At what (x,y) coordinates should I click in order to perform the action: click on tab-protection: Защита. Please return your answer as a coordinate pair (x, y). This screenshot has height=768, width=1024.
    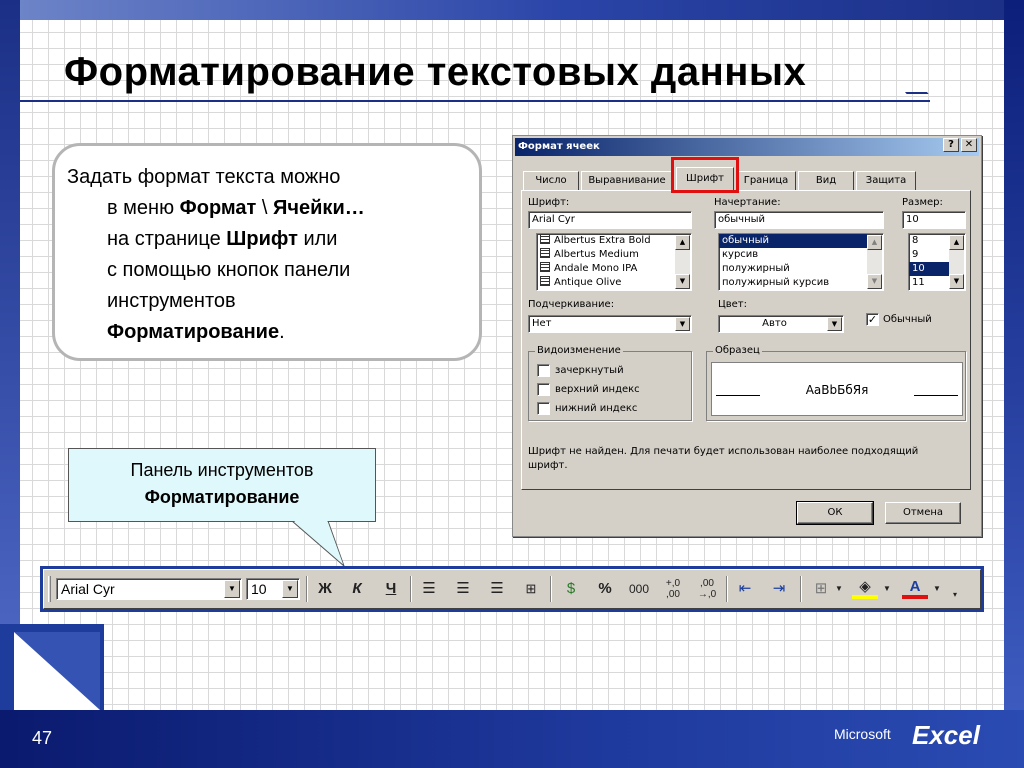
    Looking at the image, I should click on (886, 181).